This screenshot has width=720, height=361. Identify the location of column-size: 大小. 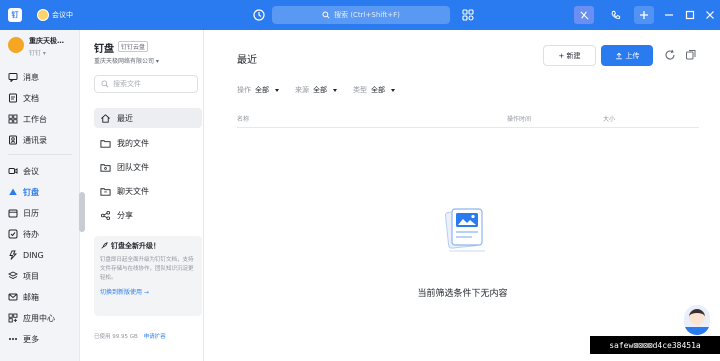
(609, 118).